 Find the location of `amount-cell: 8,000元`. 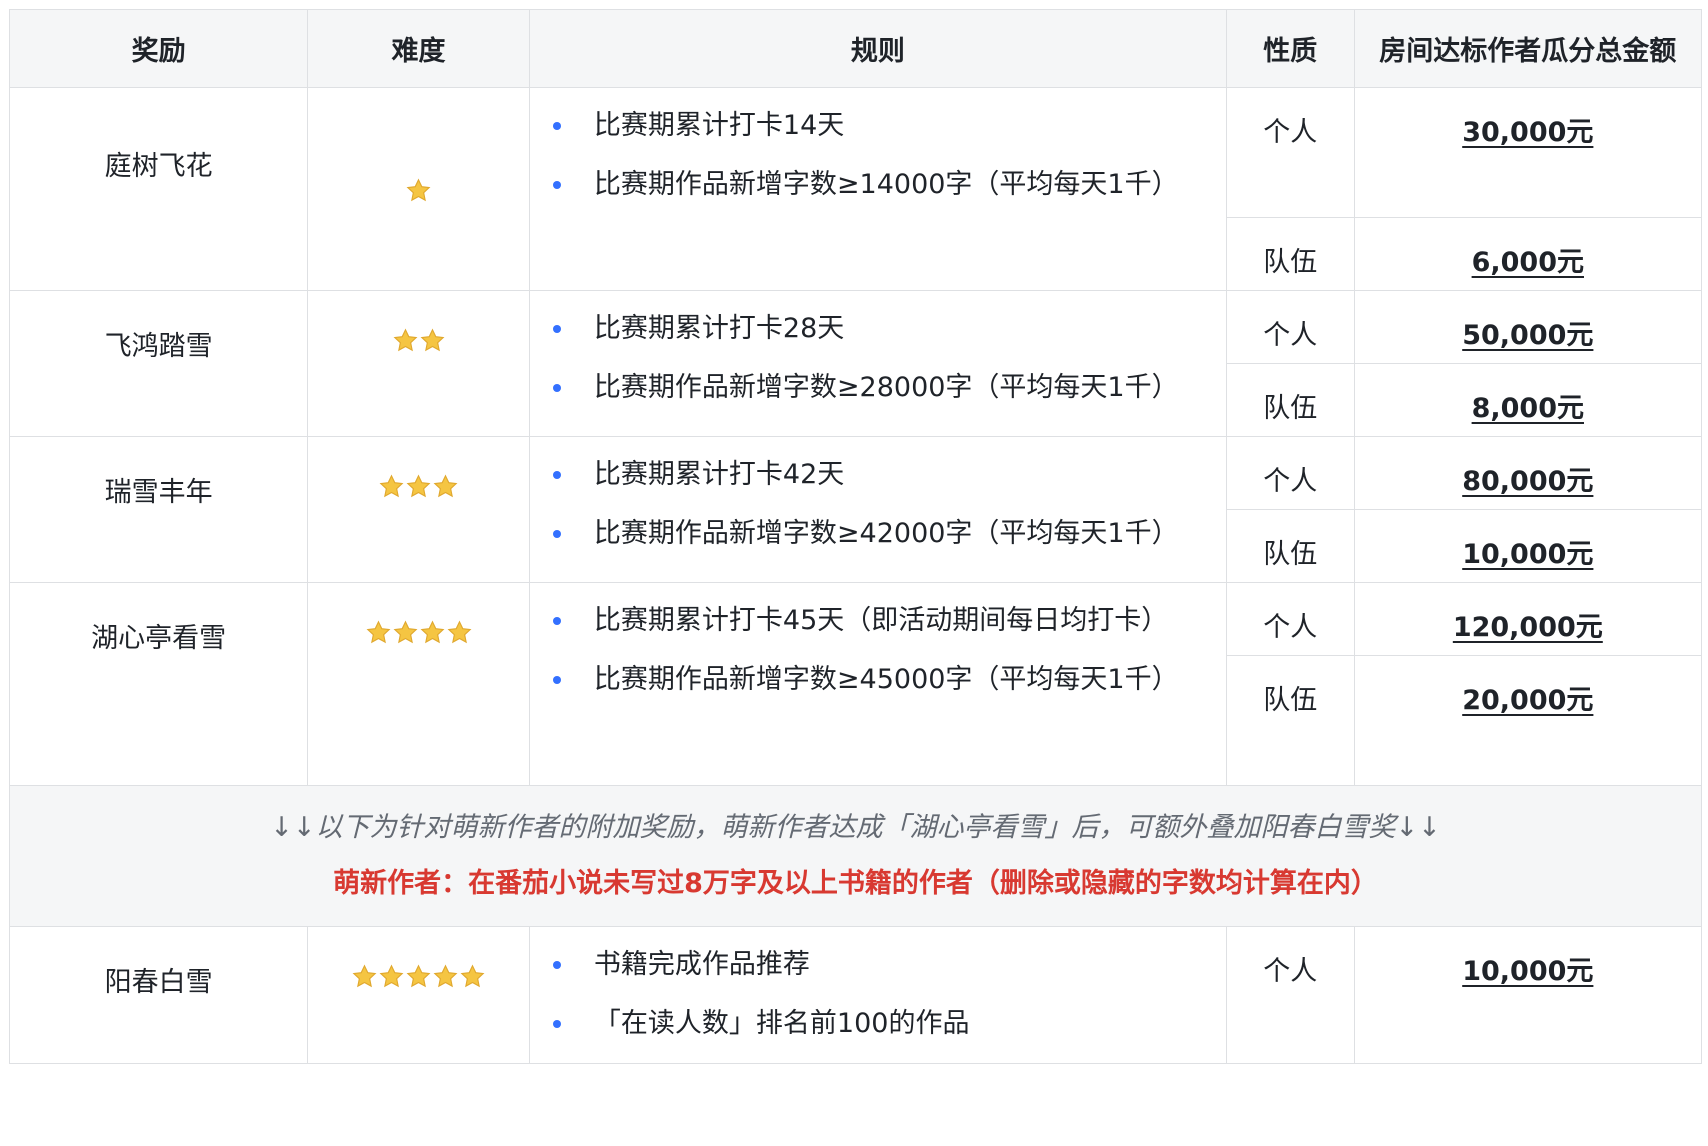

amount-cell: 8,000元 is located at coordinates (1528, 400).